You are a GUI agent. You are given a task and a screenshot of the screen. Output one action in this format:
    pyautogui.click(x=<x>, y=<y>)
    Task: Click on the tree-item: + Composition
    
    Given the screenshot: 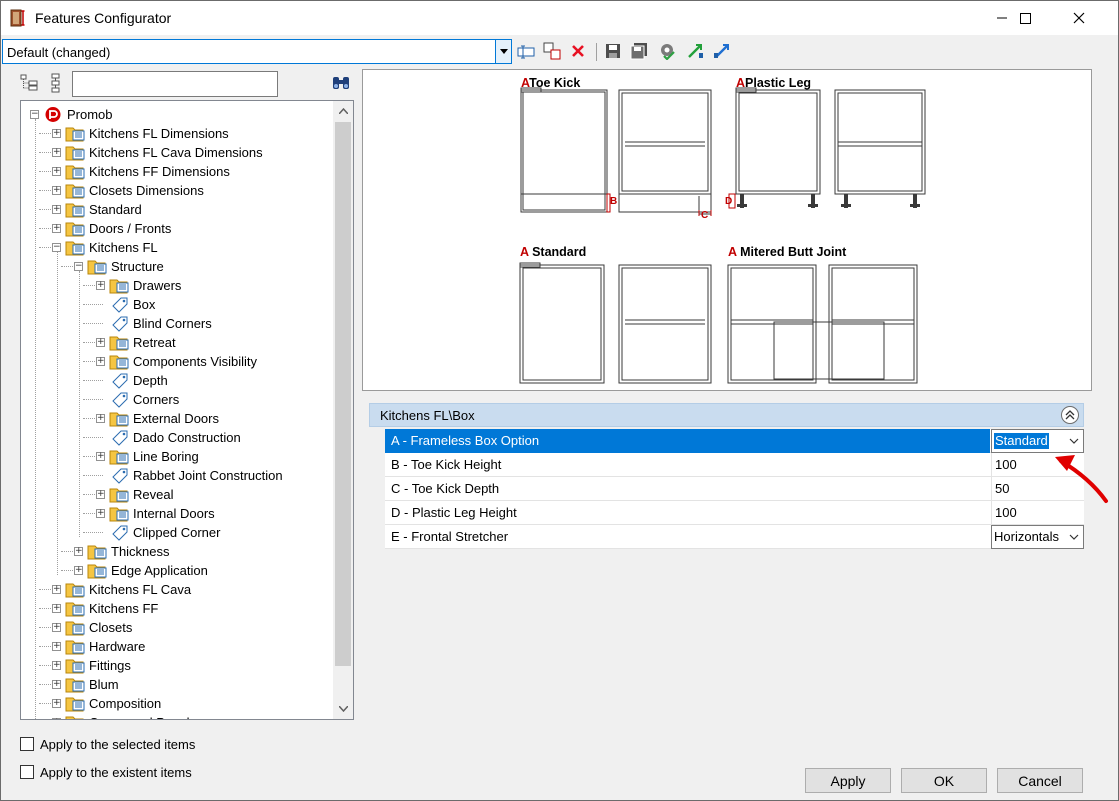 What is the action you would take?
    pyautogui.click(x=177, y=703)
    